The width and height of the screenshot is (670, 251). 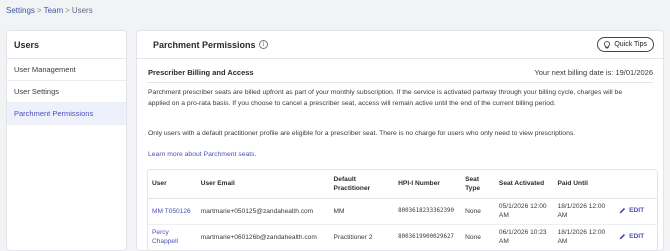 I want to click on learn-more-link: Learn more about Parchment seats., so click(x=202, y=154).